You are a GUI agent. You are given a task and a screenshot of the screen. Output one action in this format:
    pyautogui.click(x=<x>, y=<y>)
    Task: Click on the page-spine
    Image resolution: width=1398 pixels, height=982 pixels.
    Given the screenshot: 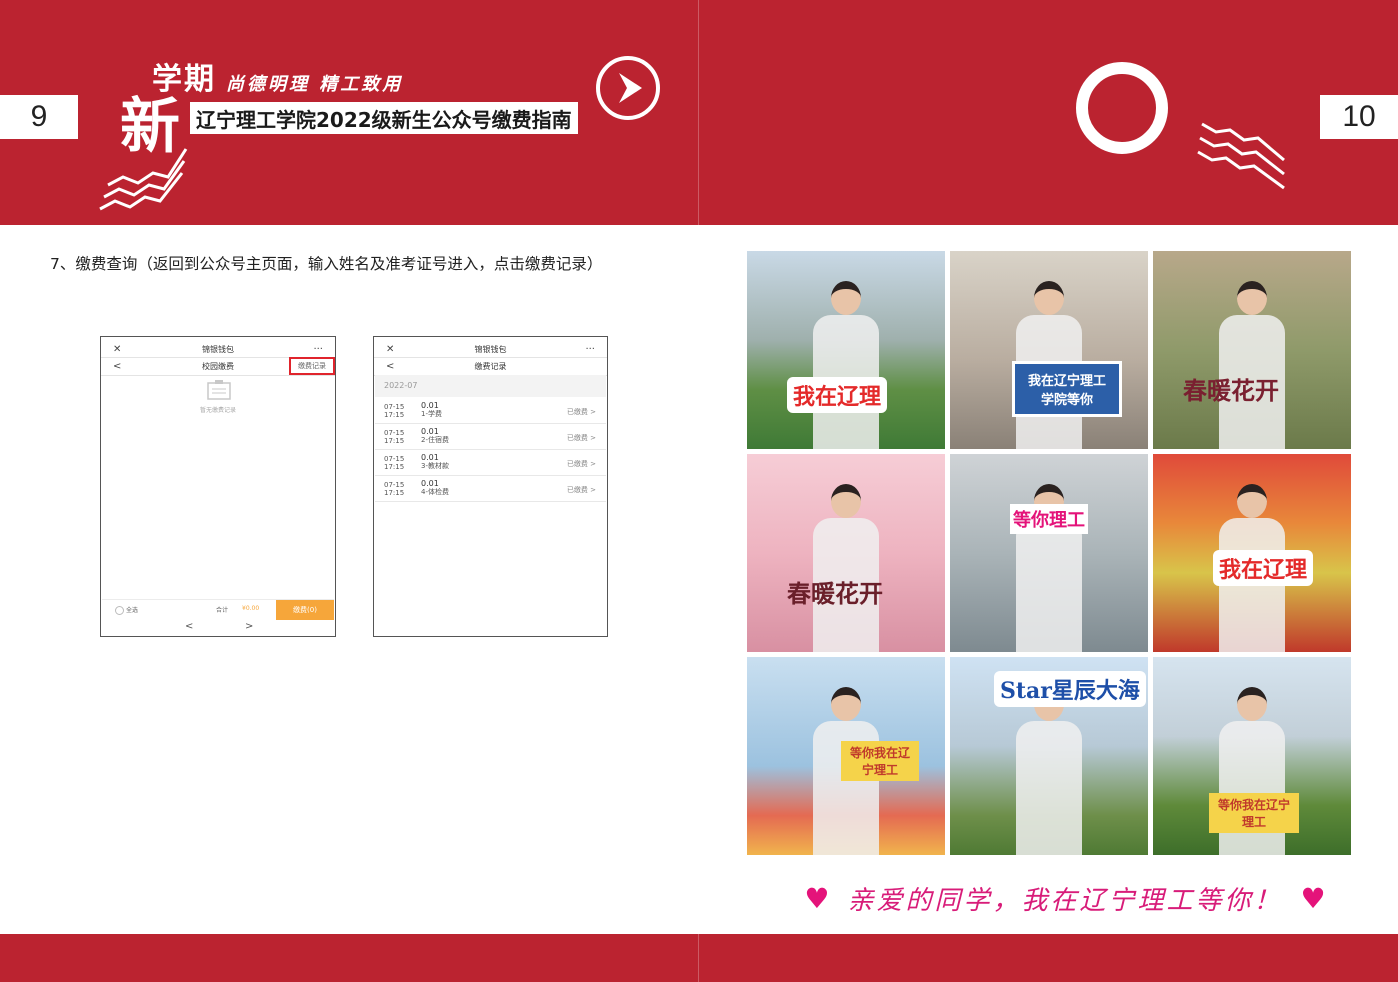 What is the action you would take?
    pyautogui.click(x=698, y=491)
    